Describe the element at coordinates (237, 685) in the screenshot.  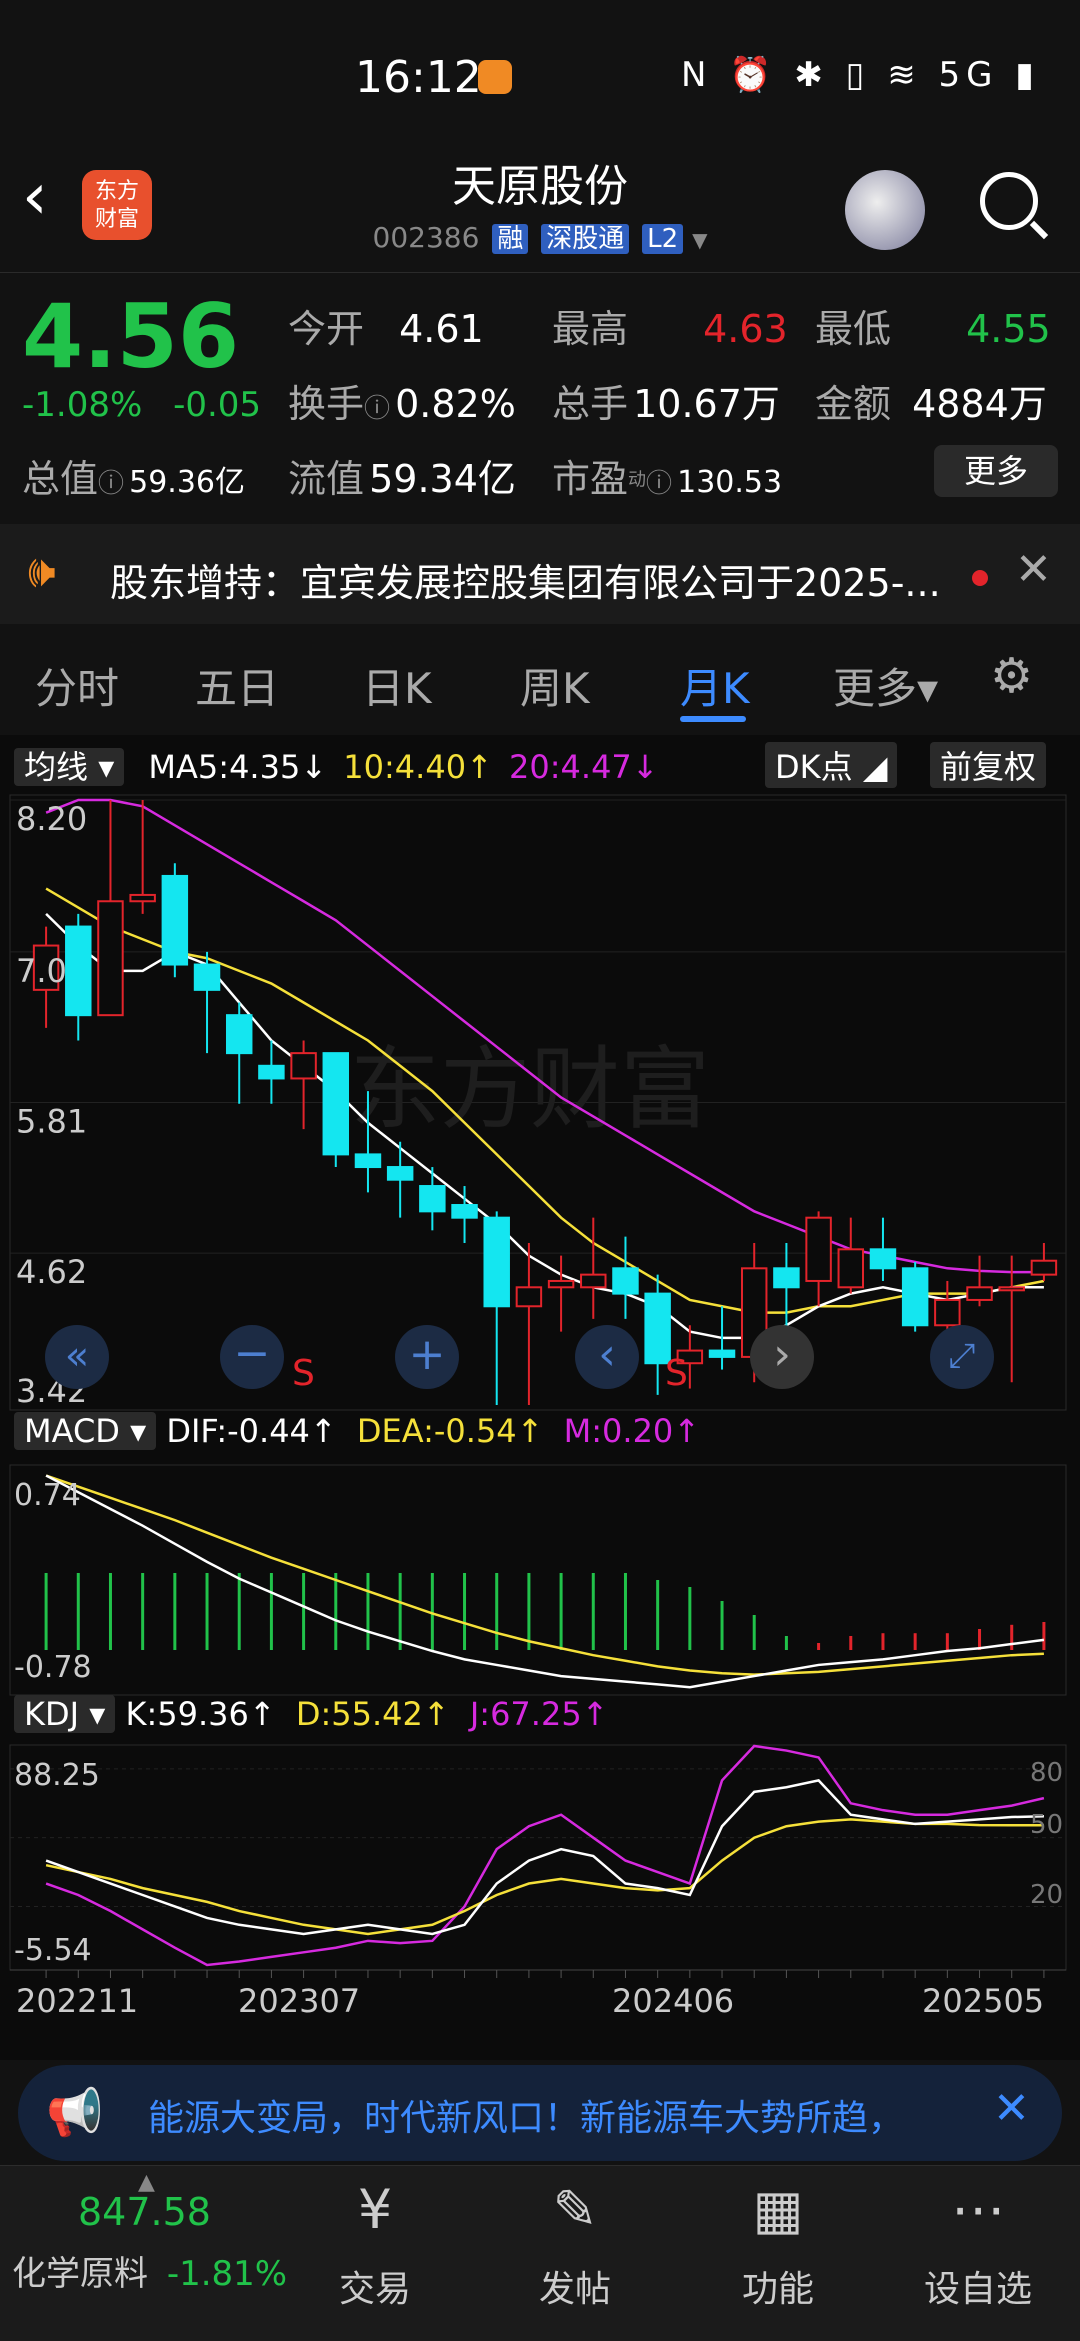
I see `tab-five-day: 五日` at that location.